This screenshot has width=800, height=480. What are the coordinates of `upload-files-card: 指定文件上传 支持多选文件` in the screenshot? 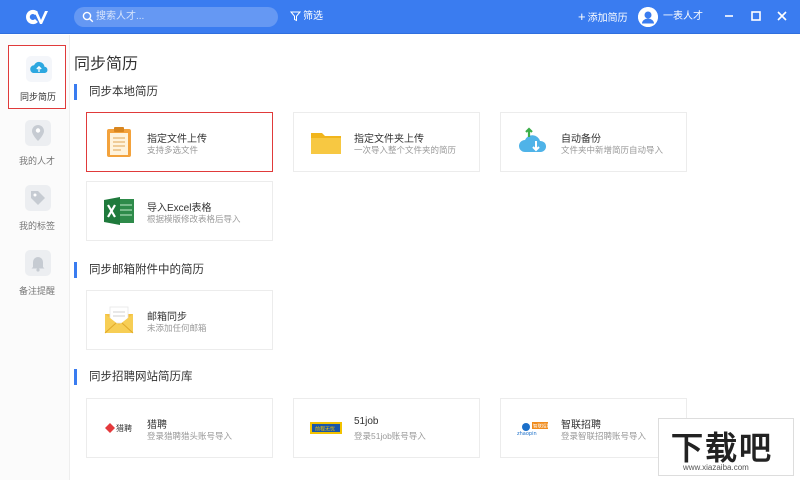 It's located at (179, 142).